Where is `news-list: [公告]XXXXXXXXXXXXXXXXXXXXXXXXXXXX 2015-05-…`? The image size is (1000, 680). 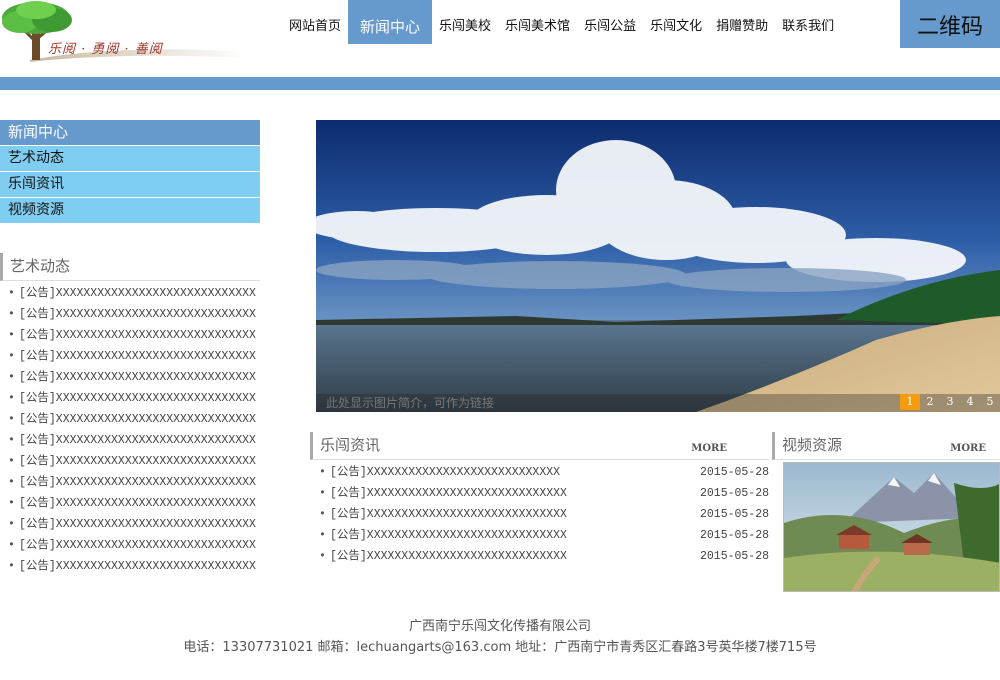 news-list: [公告]XXXXXXXXXXXXXXXXXXXXXXXXXXXX 2015-05-… is located at coordinates (541, 514).